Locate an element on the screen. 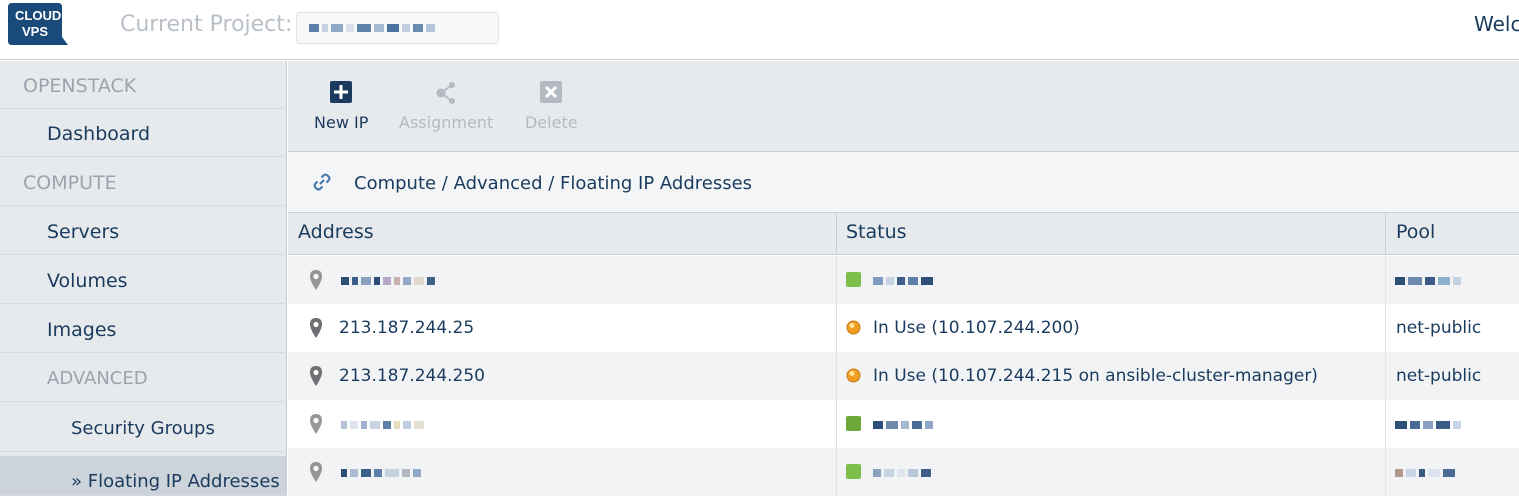 The height and width of the screenshot is (496, 1519). column-header-pool: Pool is located at coordinates (1415, 232).